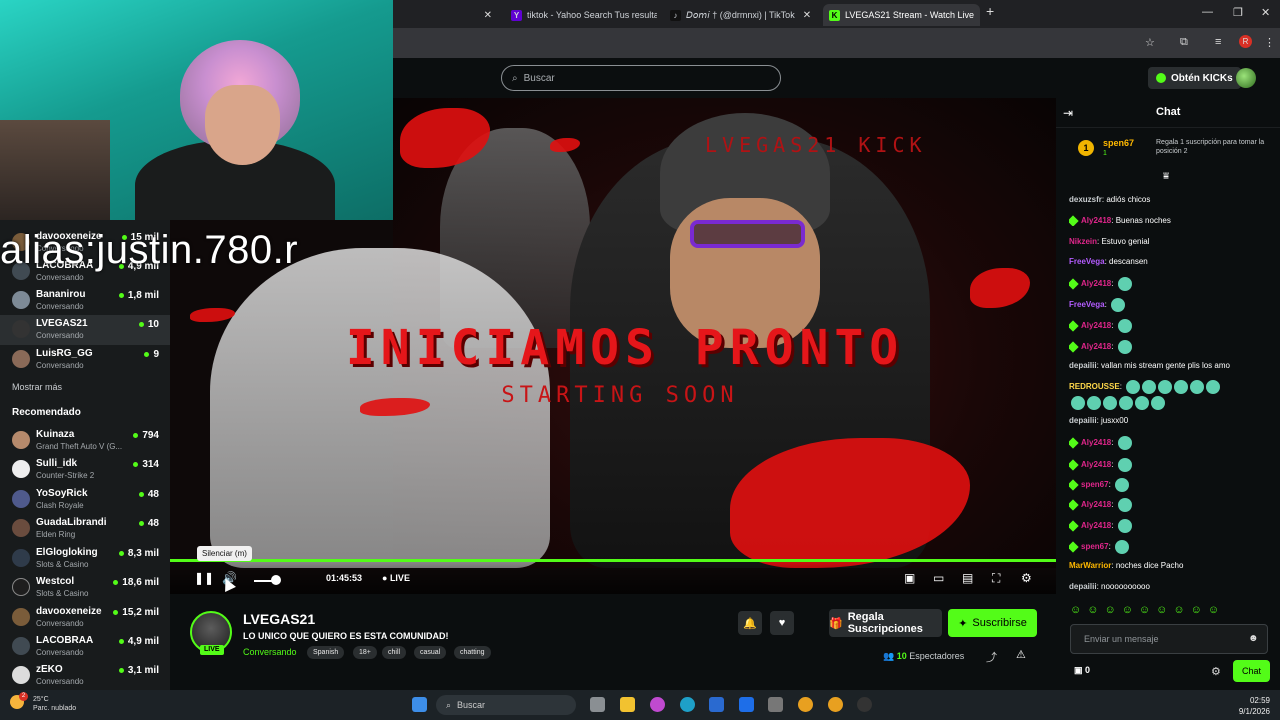 This screenshot has height=720, width=1280. Describe the element at coordinates (1254, 706) in the screenshot. I see `system-clock: 02:59 9/1/2026` at that location.